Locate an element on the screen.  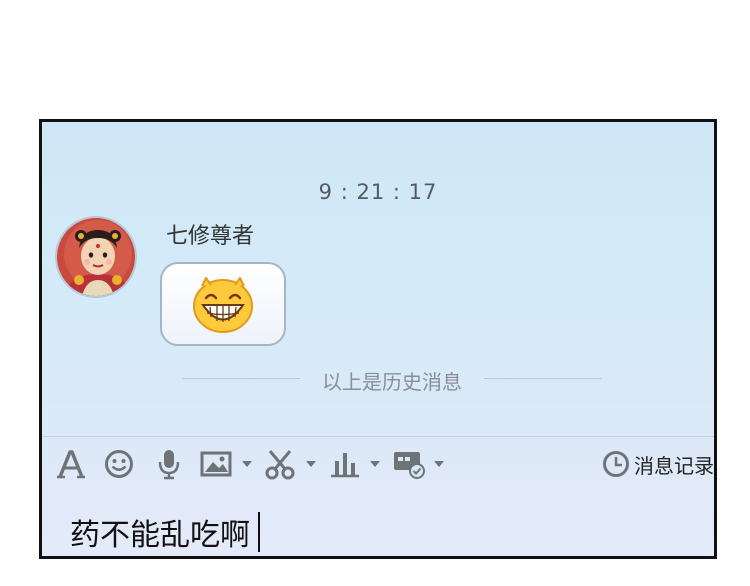
microphone-icon is located at coordinates (169, 465).